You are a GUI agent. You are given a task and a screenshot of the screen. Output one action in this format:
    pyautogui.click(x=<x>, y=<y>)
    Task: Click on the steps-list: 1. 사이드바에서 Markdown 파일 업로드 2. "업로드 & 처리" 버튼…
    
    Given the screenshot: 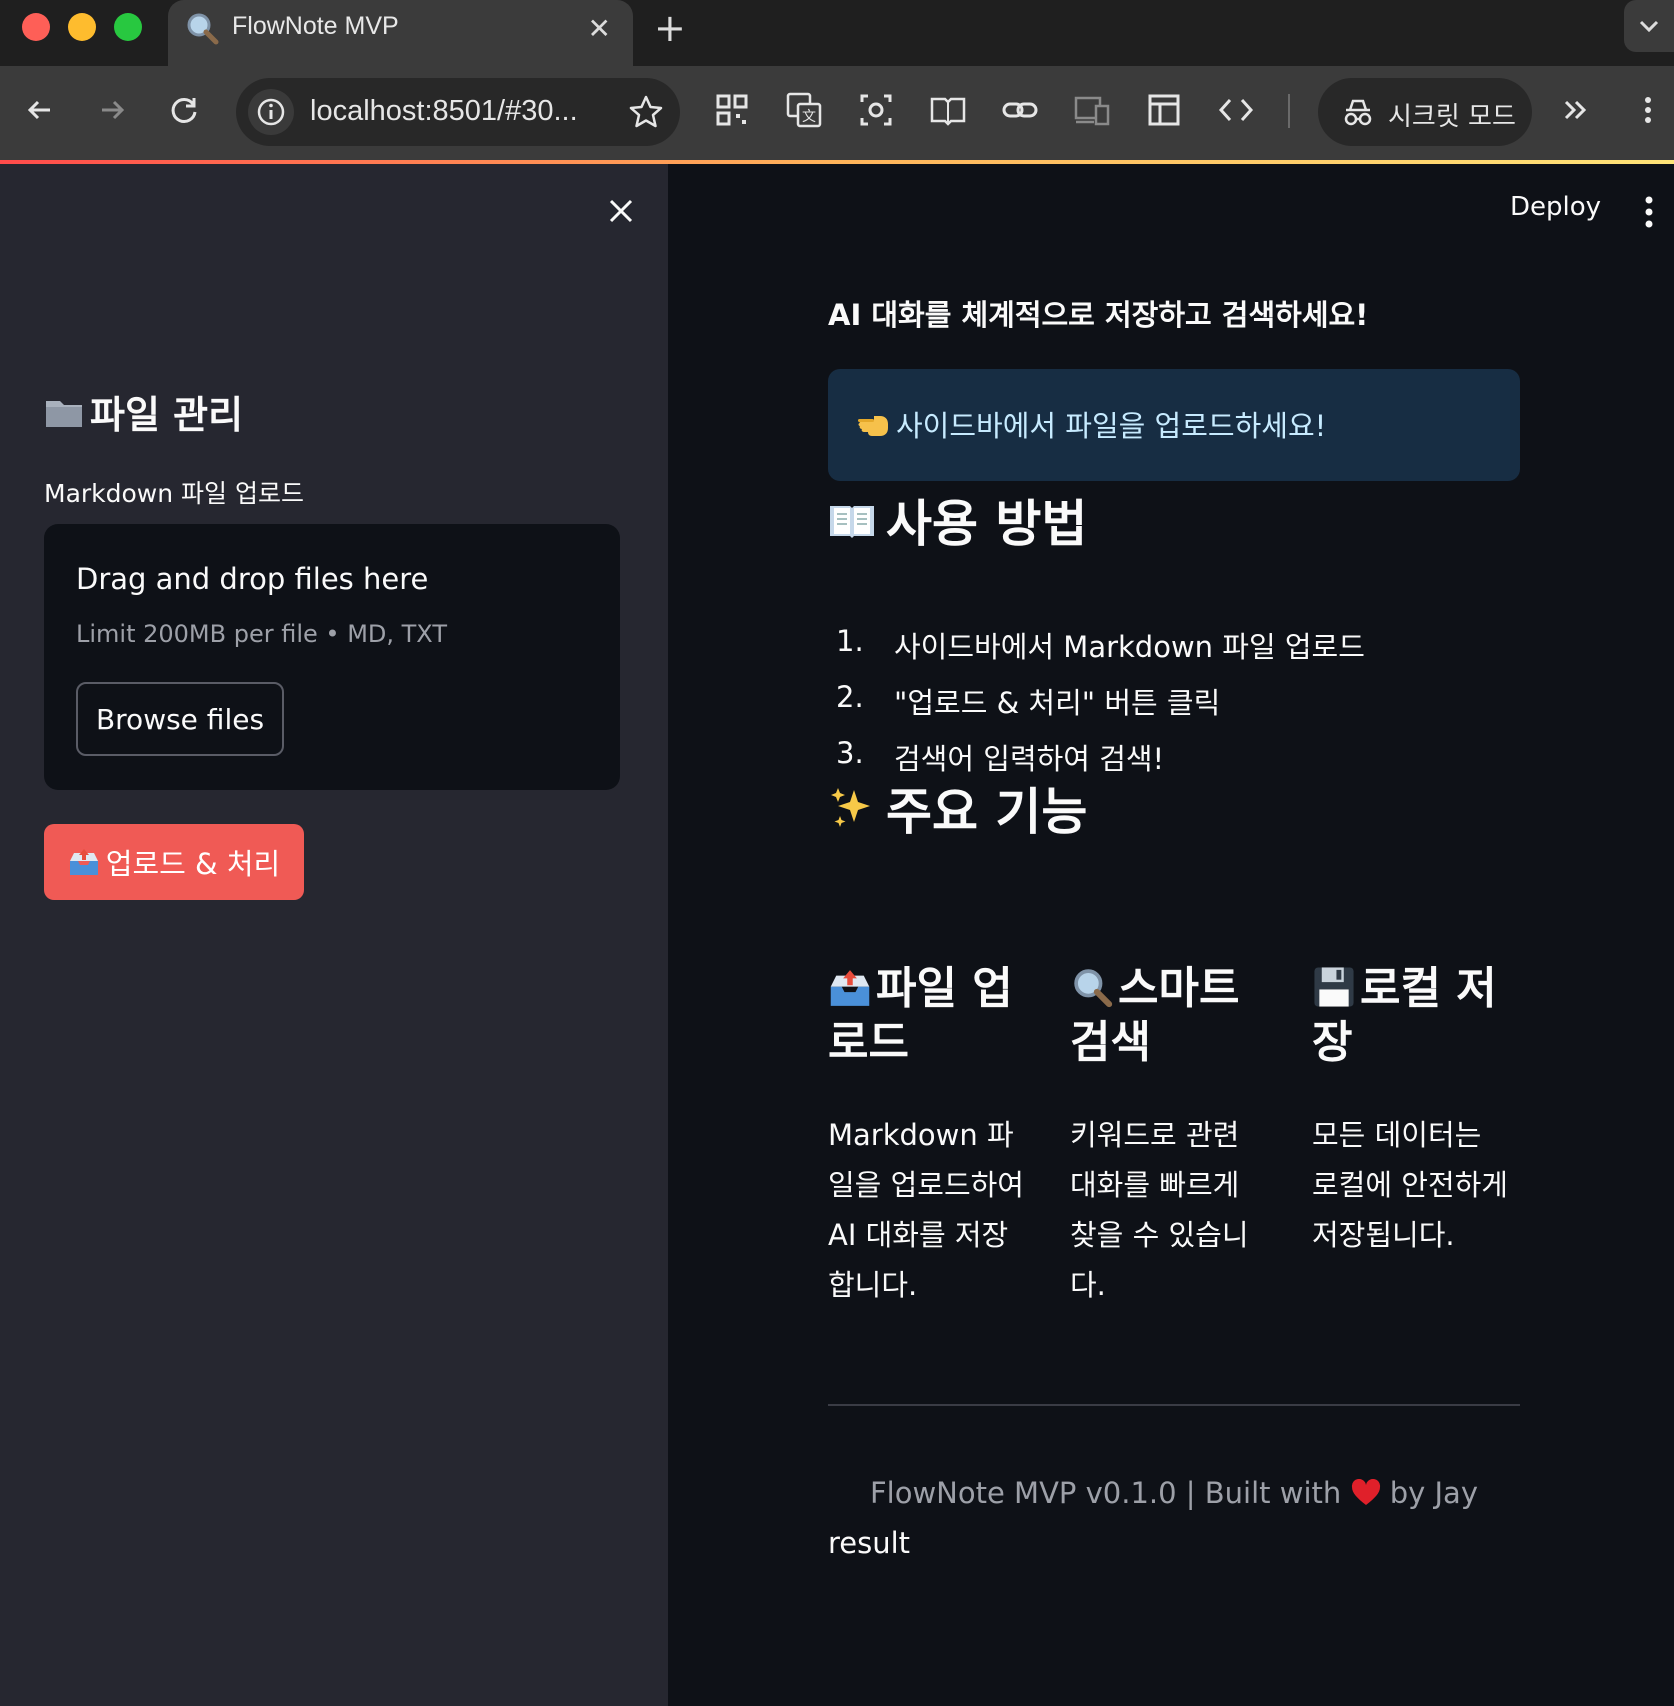 What is the action you would take?
    pyautogui.click(x=1096, y=708)
    